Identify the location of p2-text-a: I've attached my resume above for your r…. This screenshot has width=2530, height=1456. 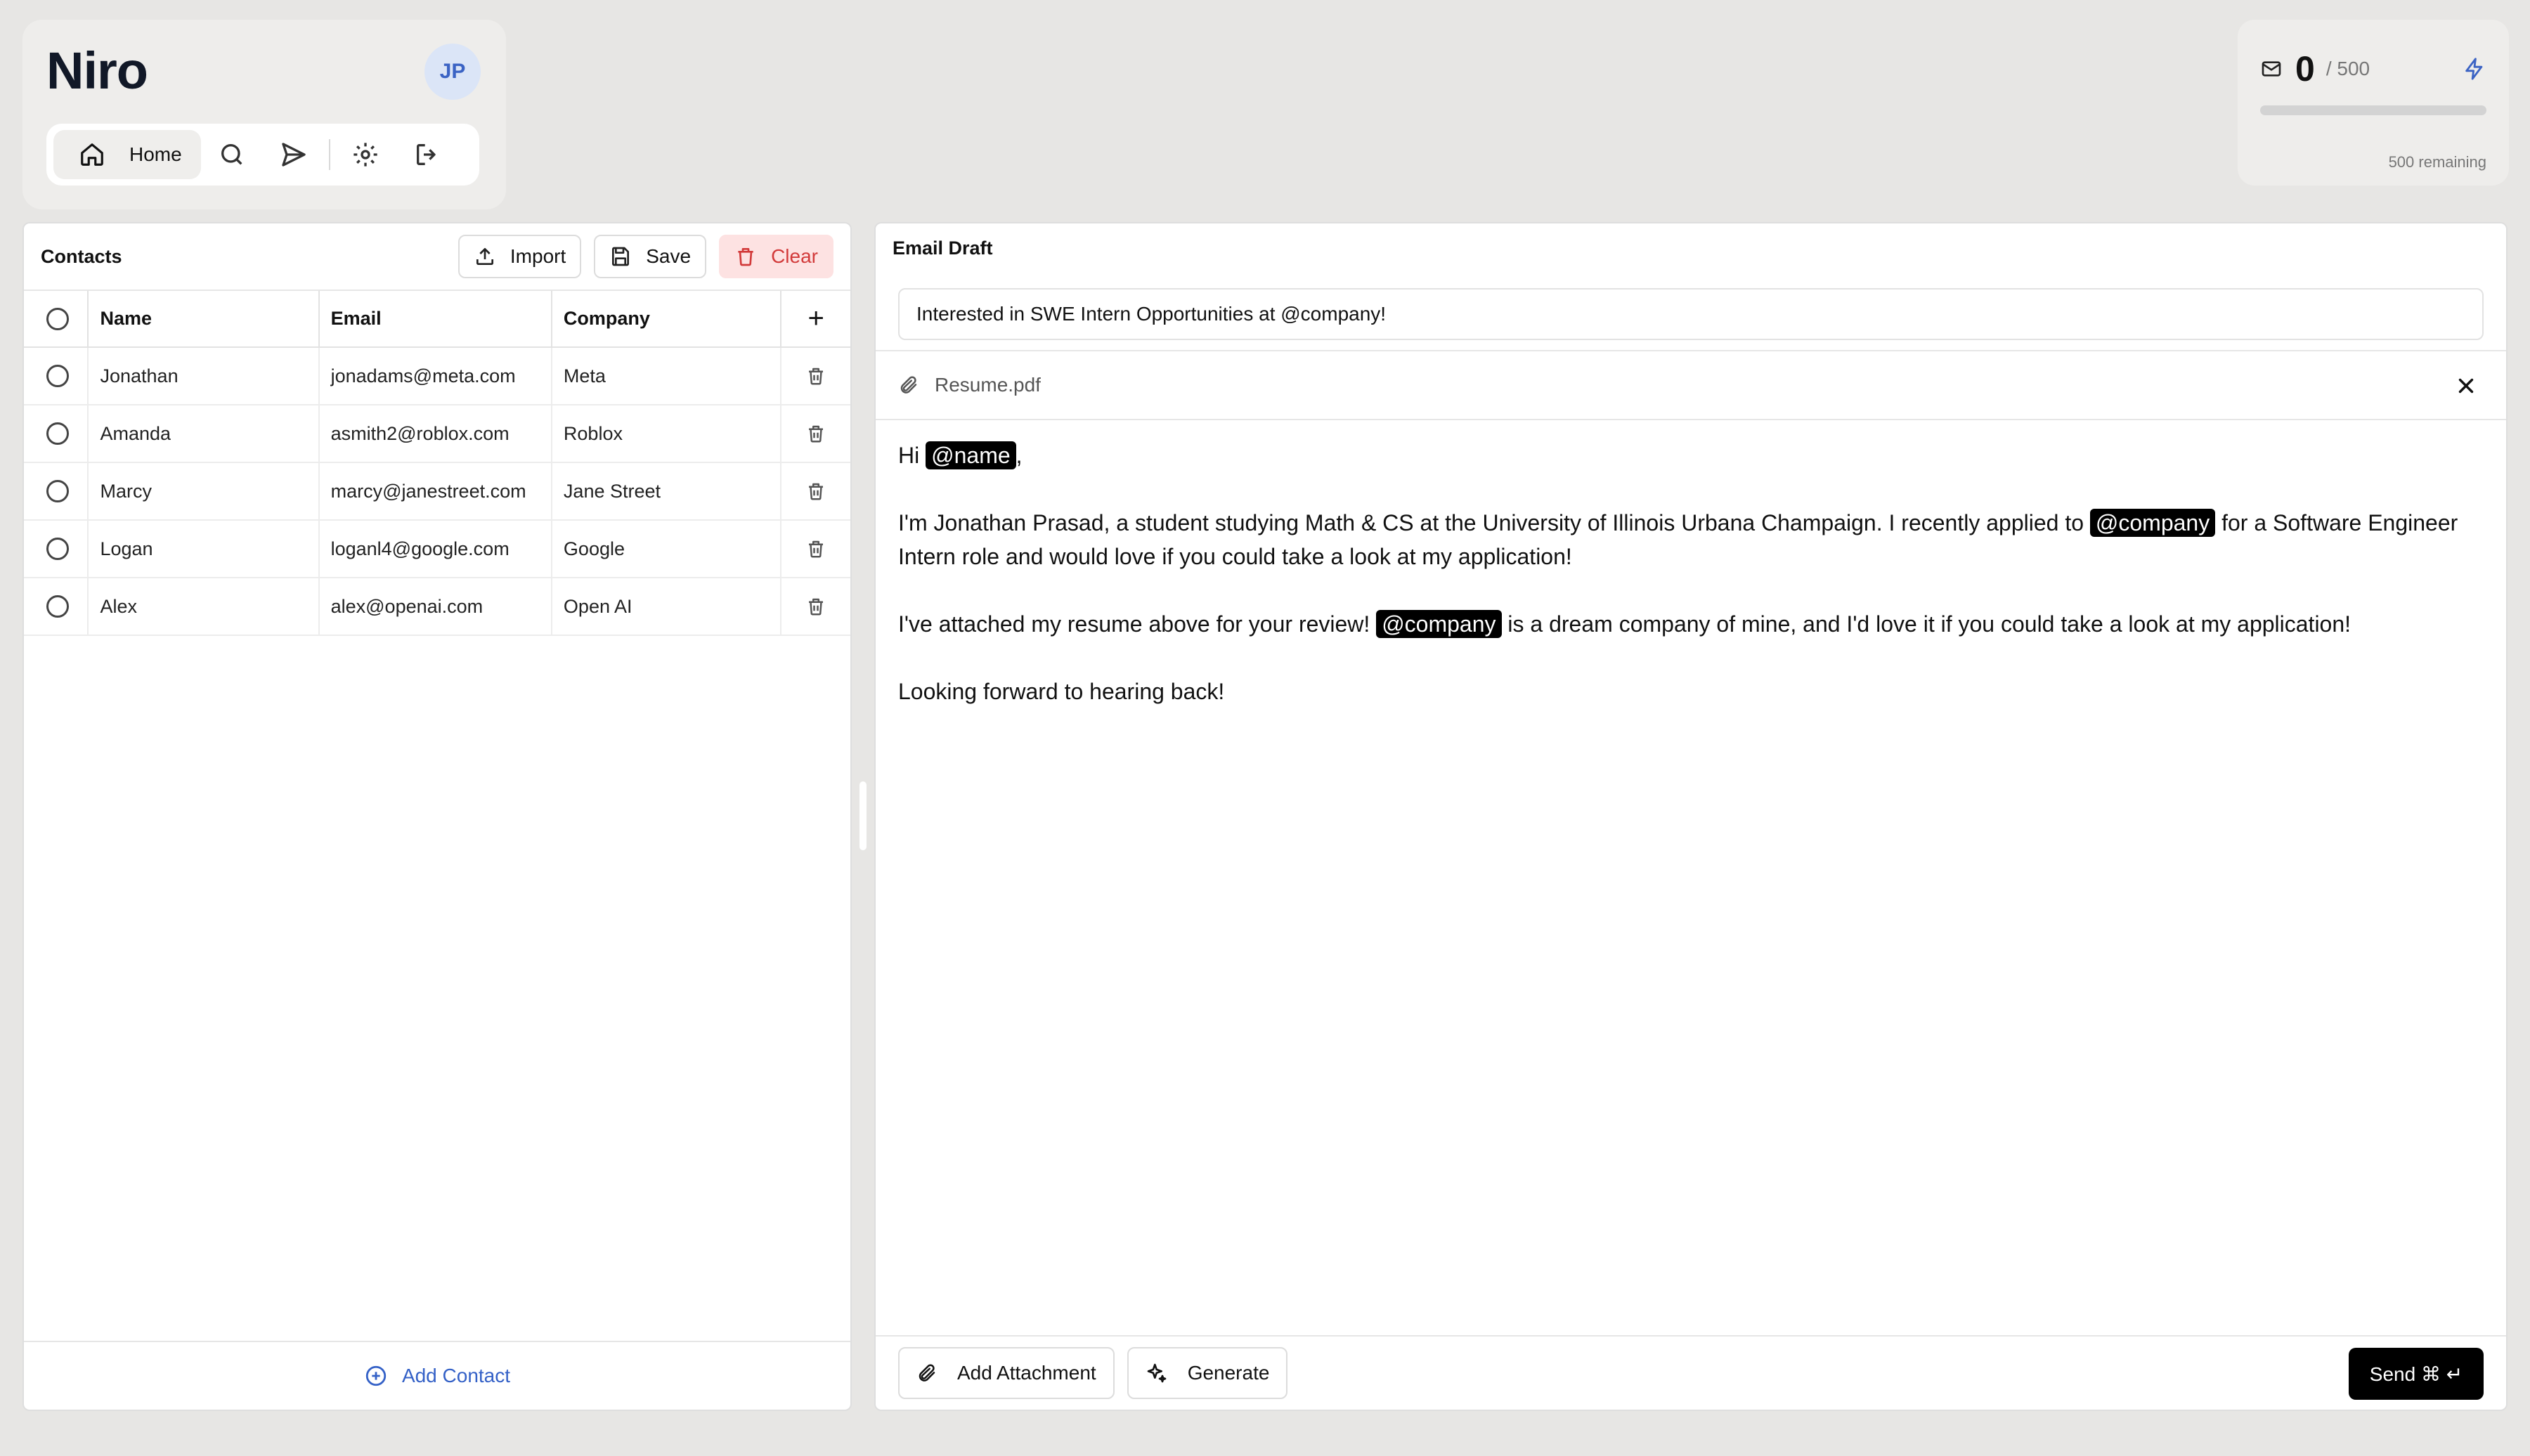
(1137, 624).